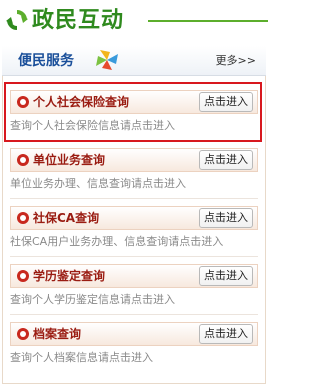  Describe the element at coordinates (134, 276) in the screenshot. I see `service-header: 学历鉴定查询 点击进入` at that location.